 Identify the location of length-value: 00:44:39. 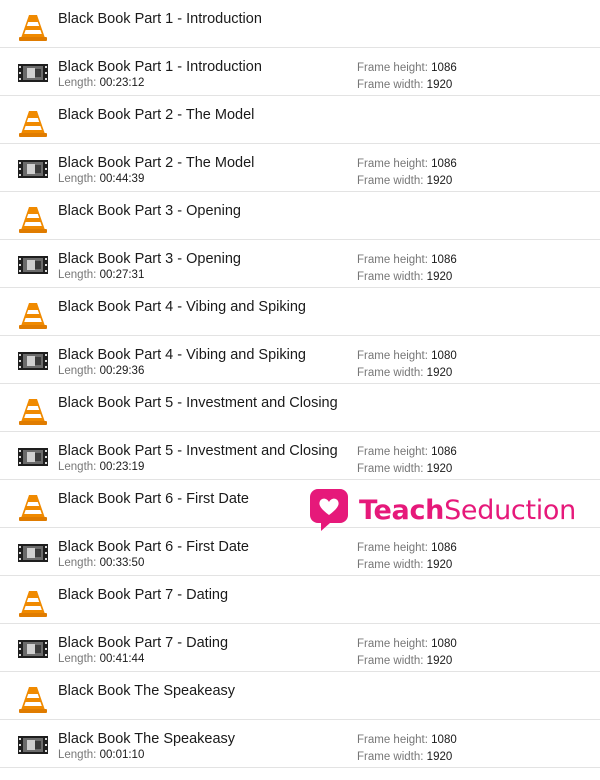
(122, 179).